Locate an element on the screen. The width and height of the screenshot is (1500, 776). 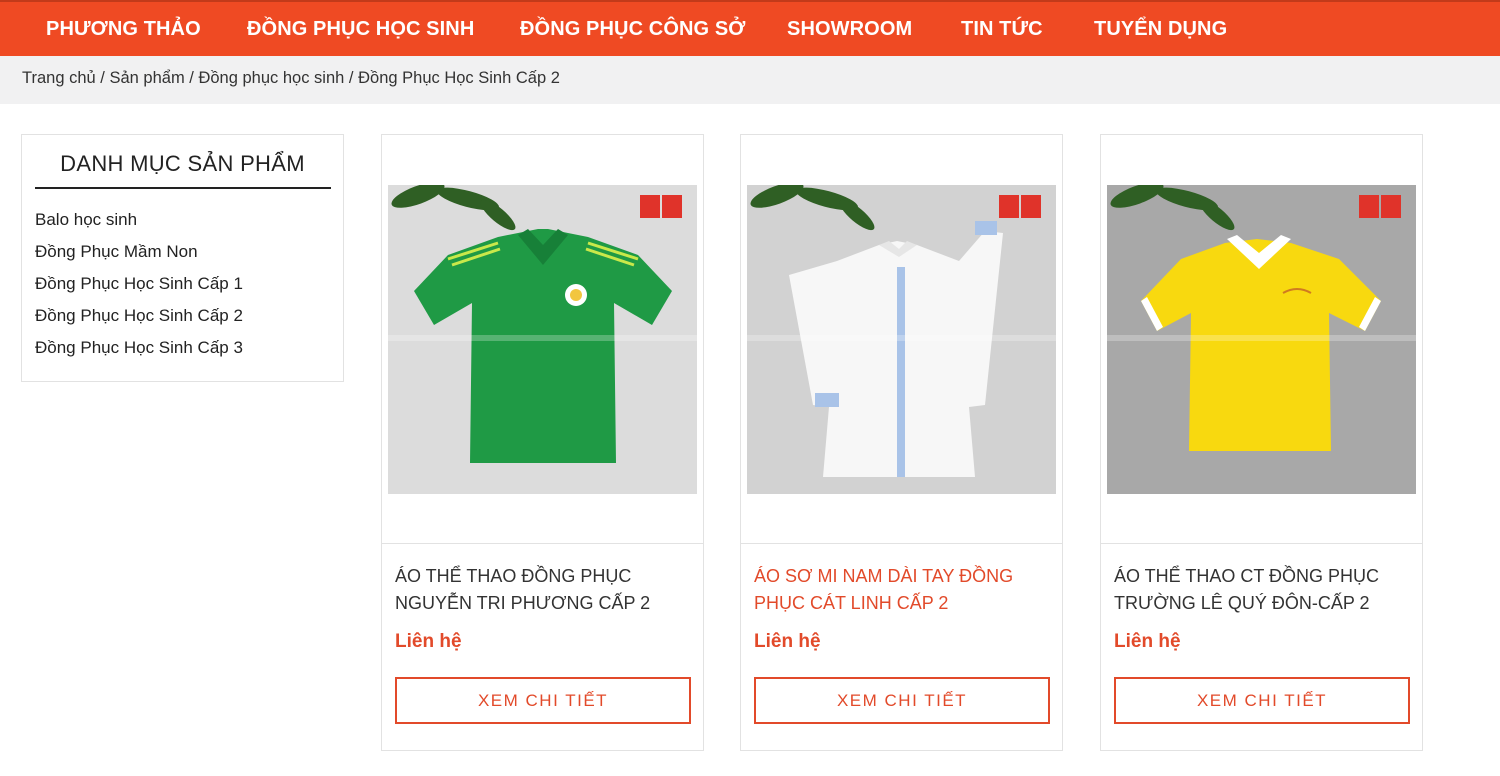
nav-item-dong-phuc-hoc-sinh: ĐỒNG PHỤC HỌC SINH is located at coordinates (360, 29).